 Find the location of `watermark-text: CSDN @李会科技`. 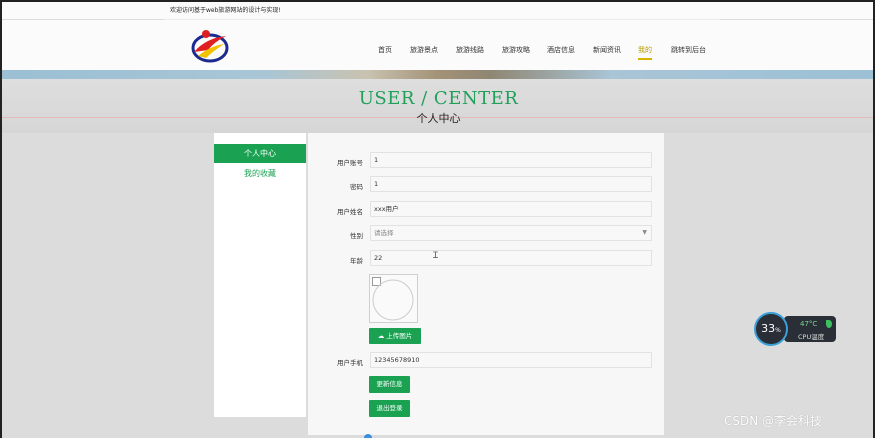

watermark-text: CSDN @李会科技 is located at coordinates (773, 421).